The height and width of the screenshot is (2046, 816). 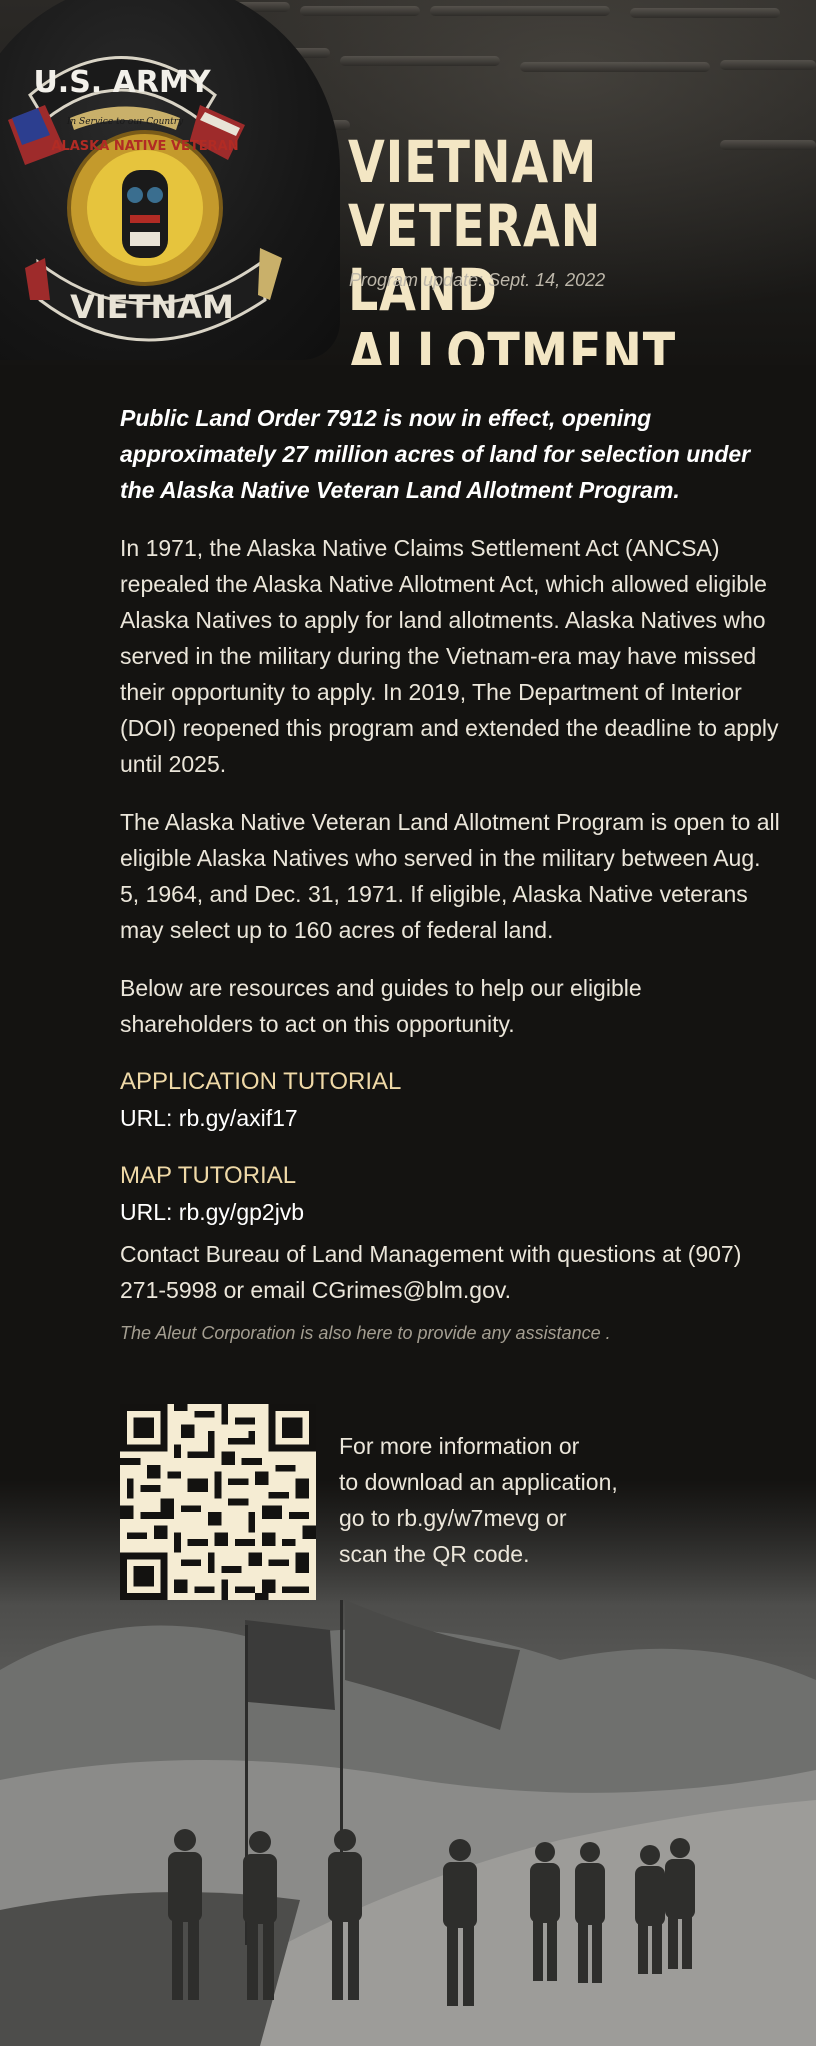 I want to click on application-tutorial-url: URL: rb.gy/axif17, so click(x=450, y=1118).